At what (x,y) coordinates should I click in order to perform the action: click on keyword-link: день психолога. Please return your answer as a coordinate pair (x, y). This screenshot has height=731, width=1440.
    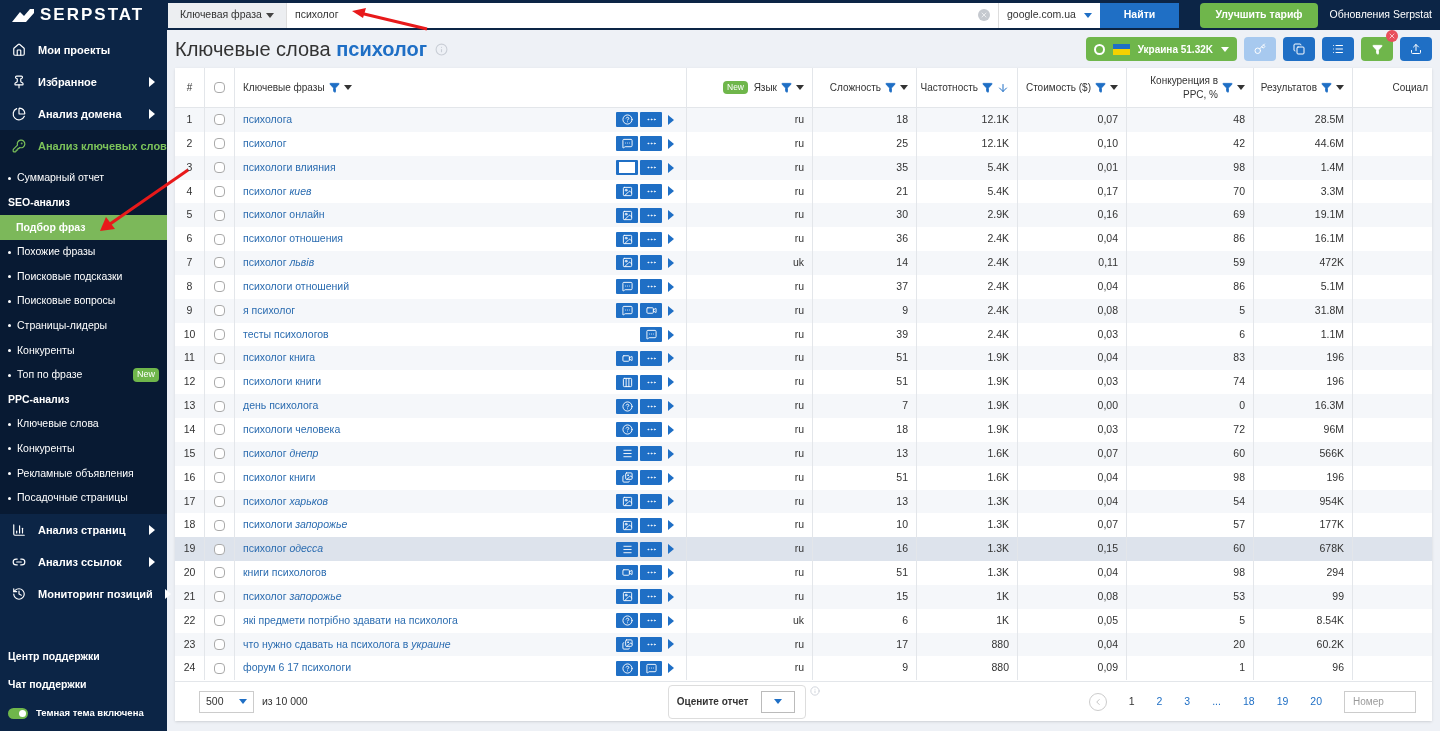
    Looking at the image, I should click on (429, 406).